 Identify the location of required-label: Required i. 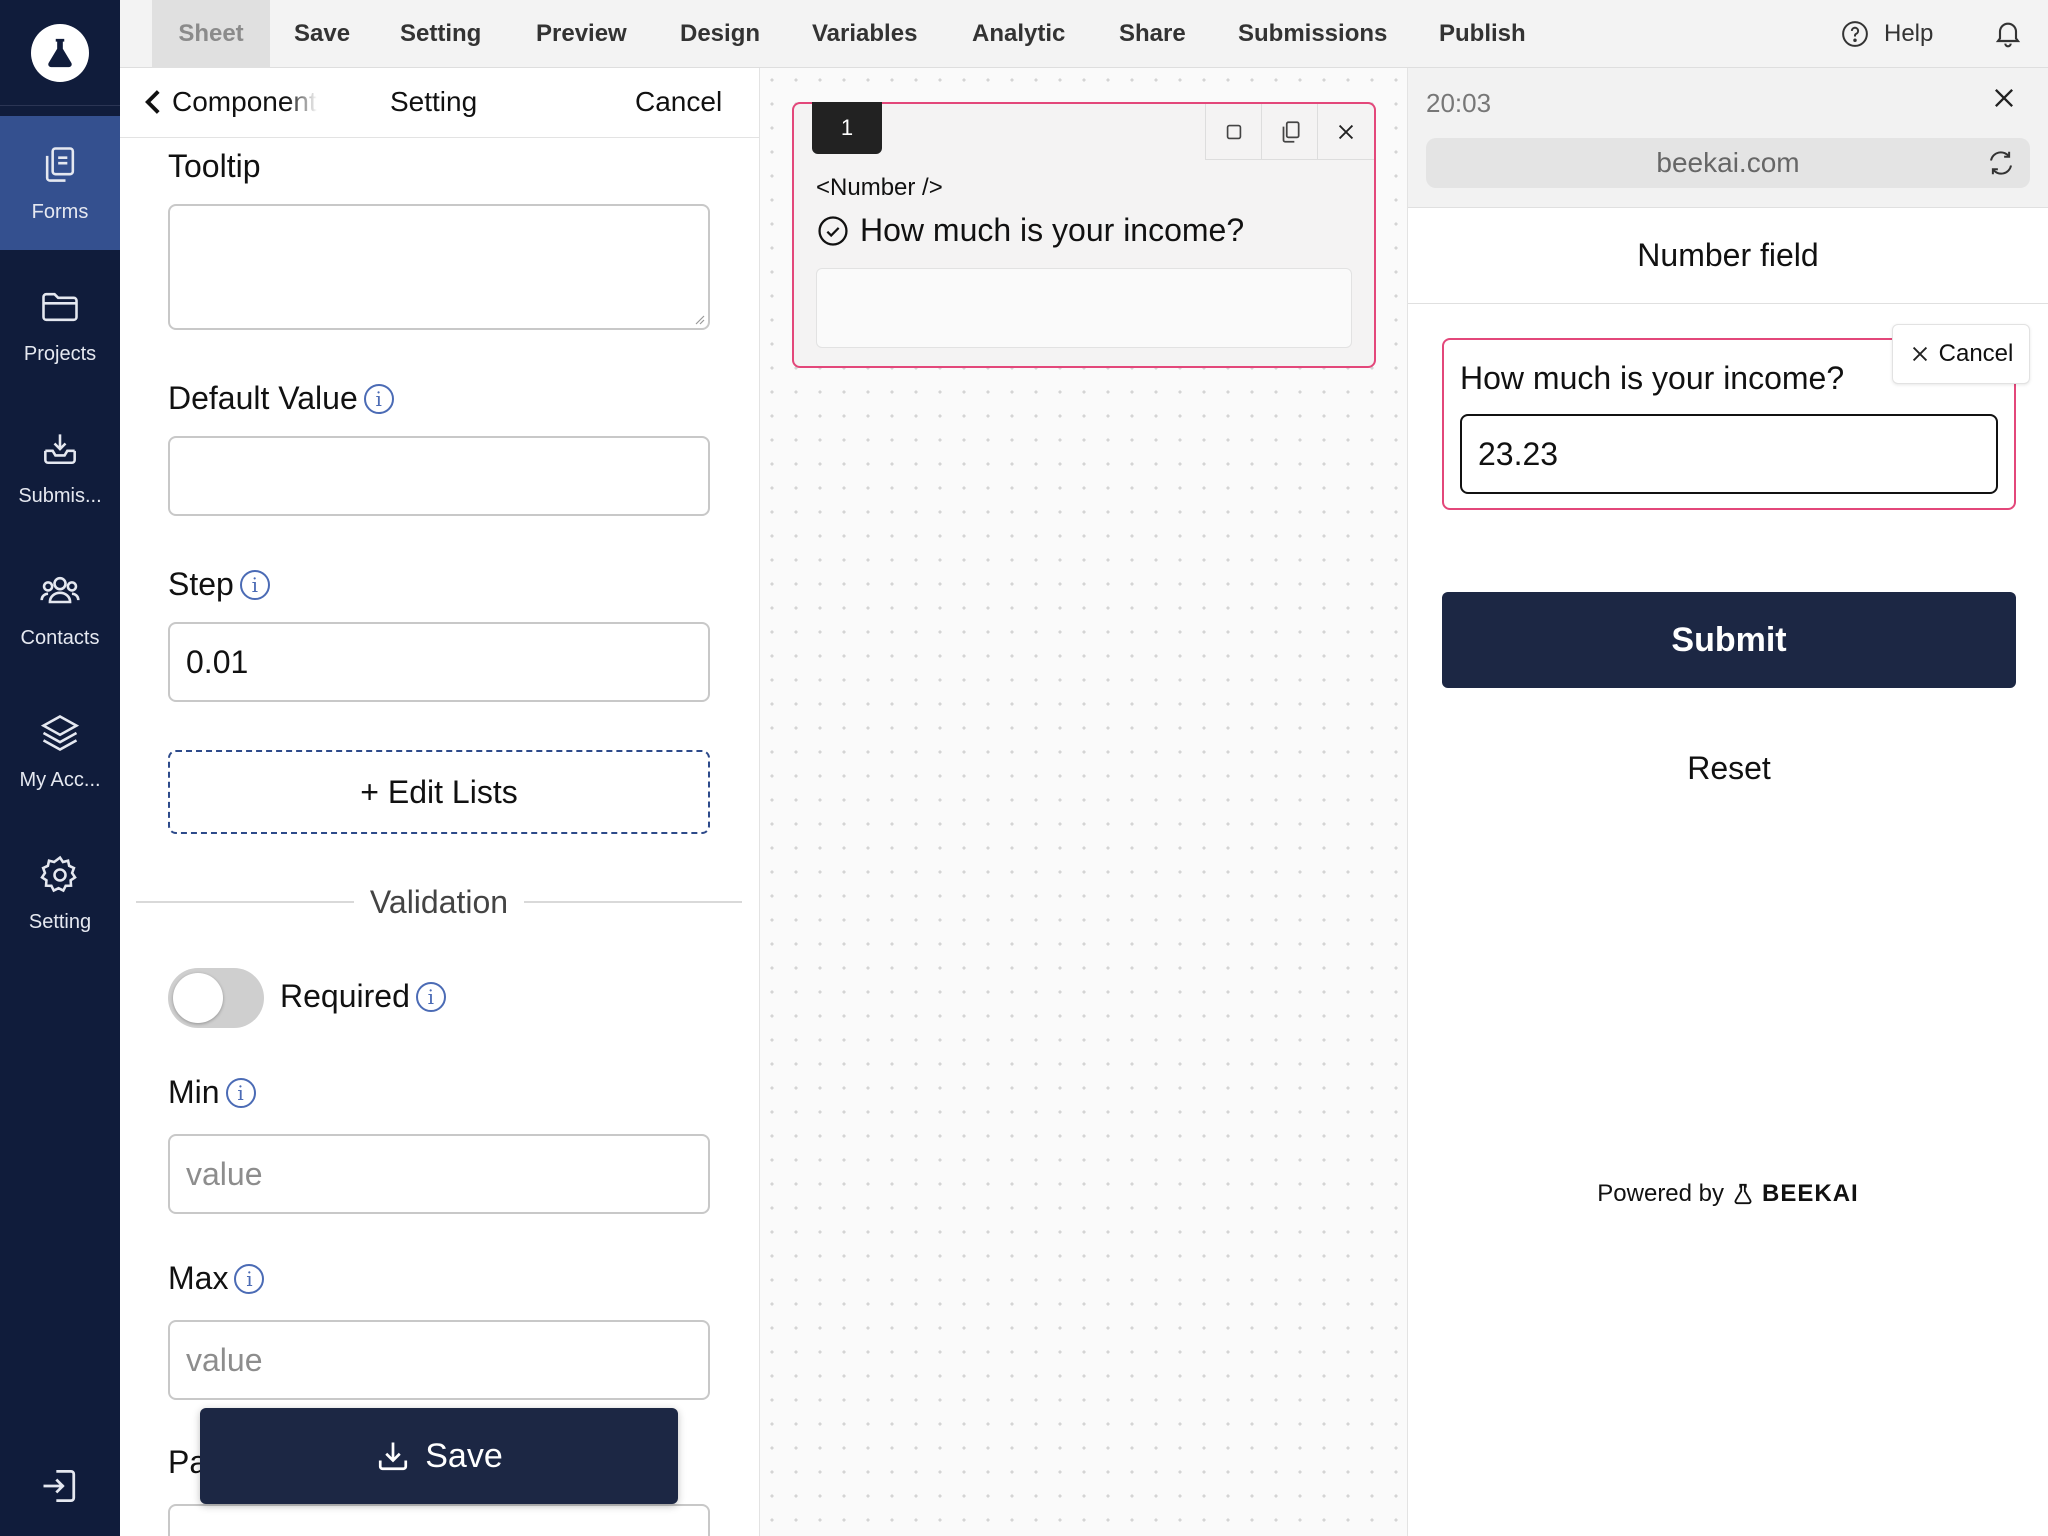
(363, 996).